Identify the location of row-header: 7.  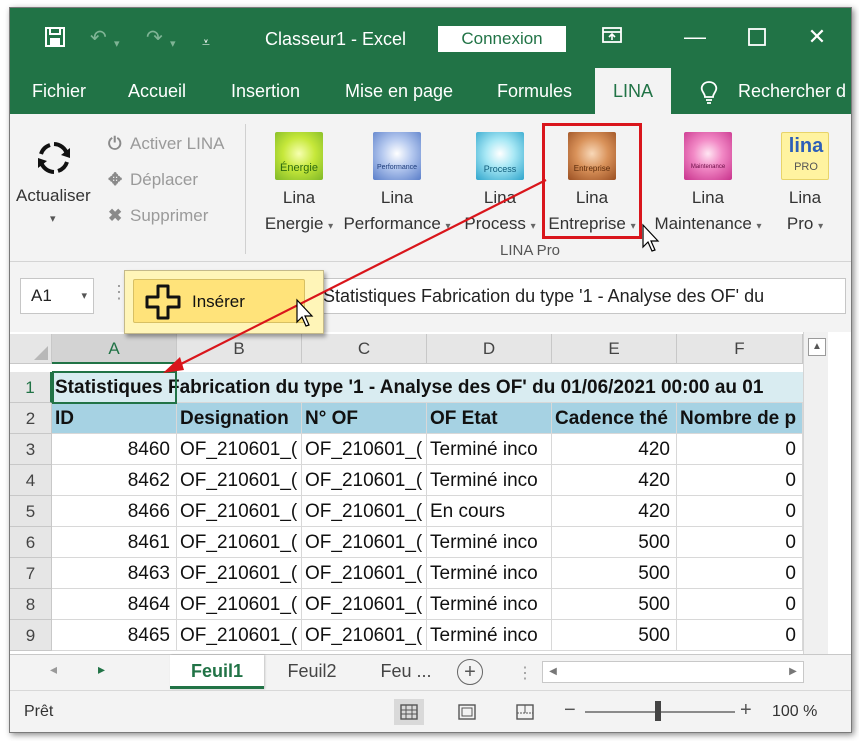
(31, 573).